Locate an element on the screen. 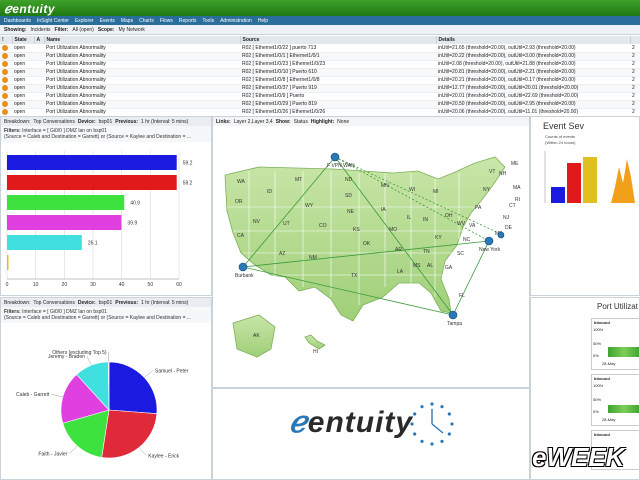 Image resolution: width=640 pixels, height=480 pixels. source-cell: R02 [ Ethernet1/0/8 ] Ethernet1/0/8 is located at coordinates (338, 80).